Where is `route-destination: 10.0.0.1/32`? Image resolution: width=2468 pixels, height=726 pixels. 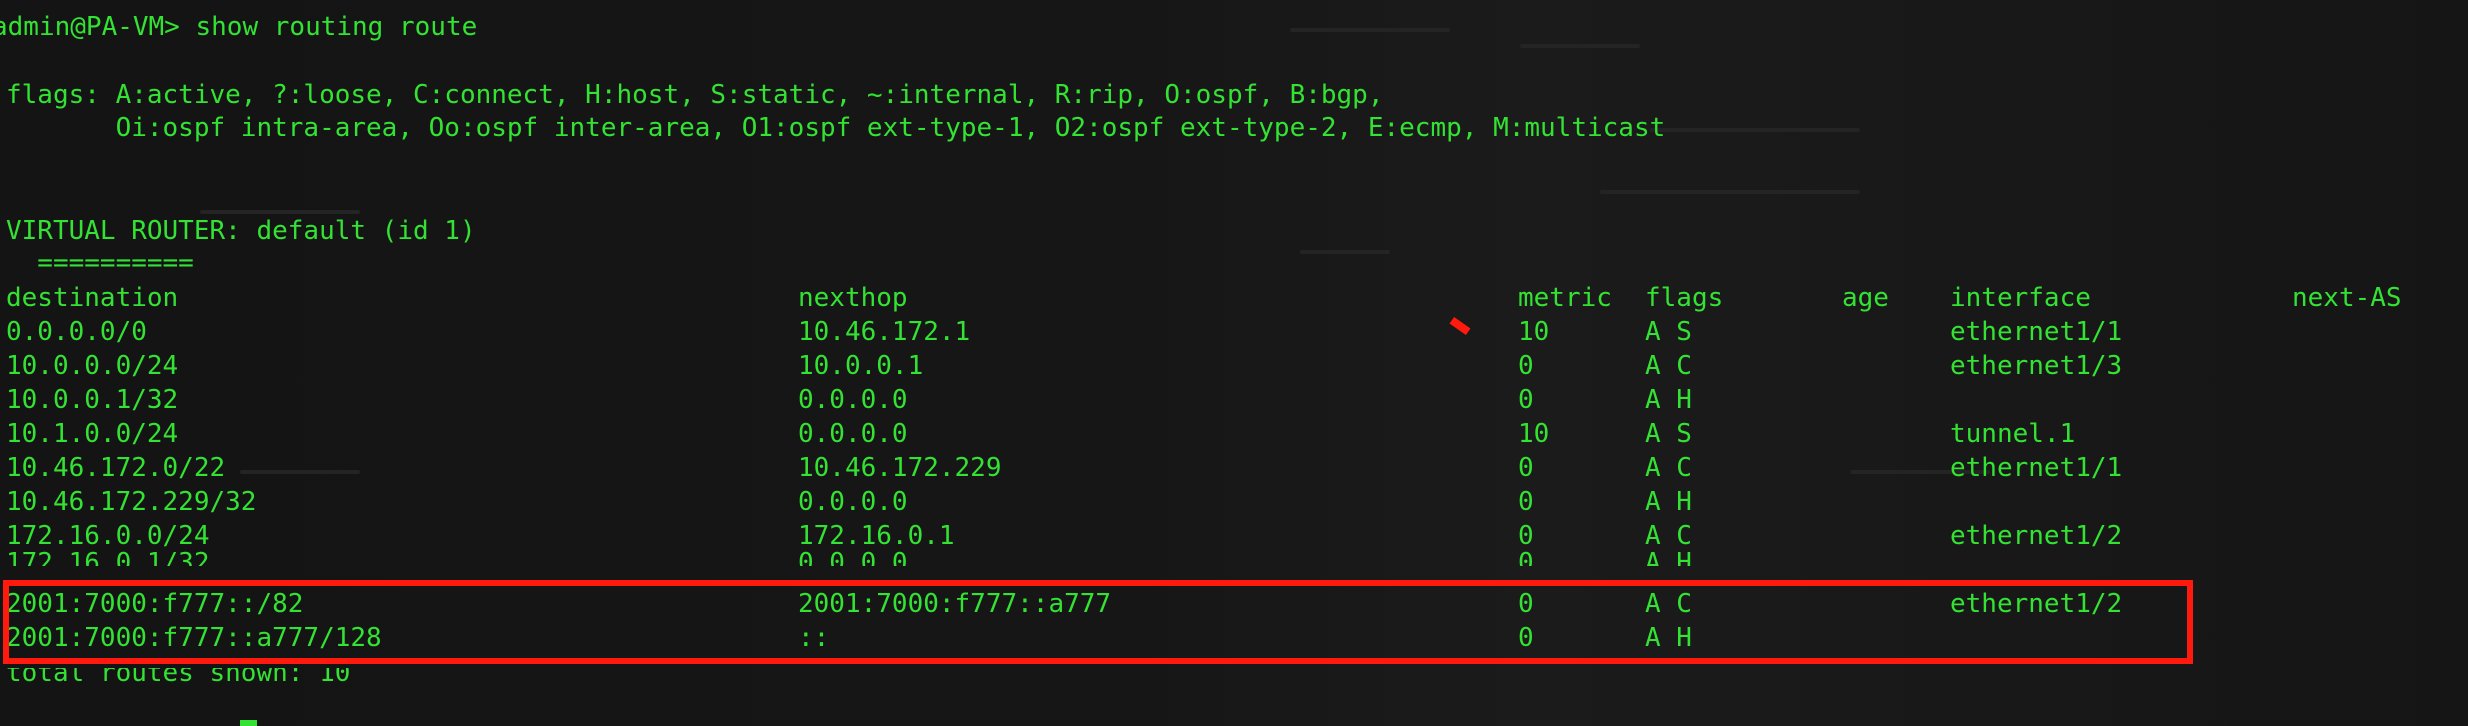 route-destination: 10.0.0.1/32 is located at coordinates (92, 400).